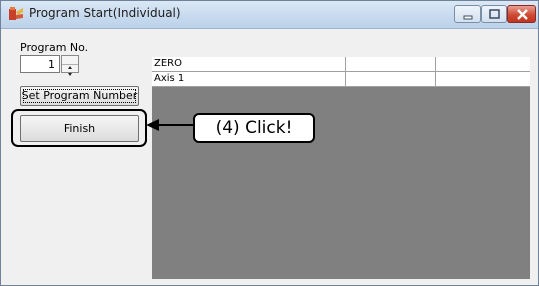  What do you see at coordinates (341, 79) in the screenshot?
I see `table-row: Axis 1` at bounding box center [341, 79].